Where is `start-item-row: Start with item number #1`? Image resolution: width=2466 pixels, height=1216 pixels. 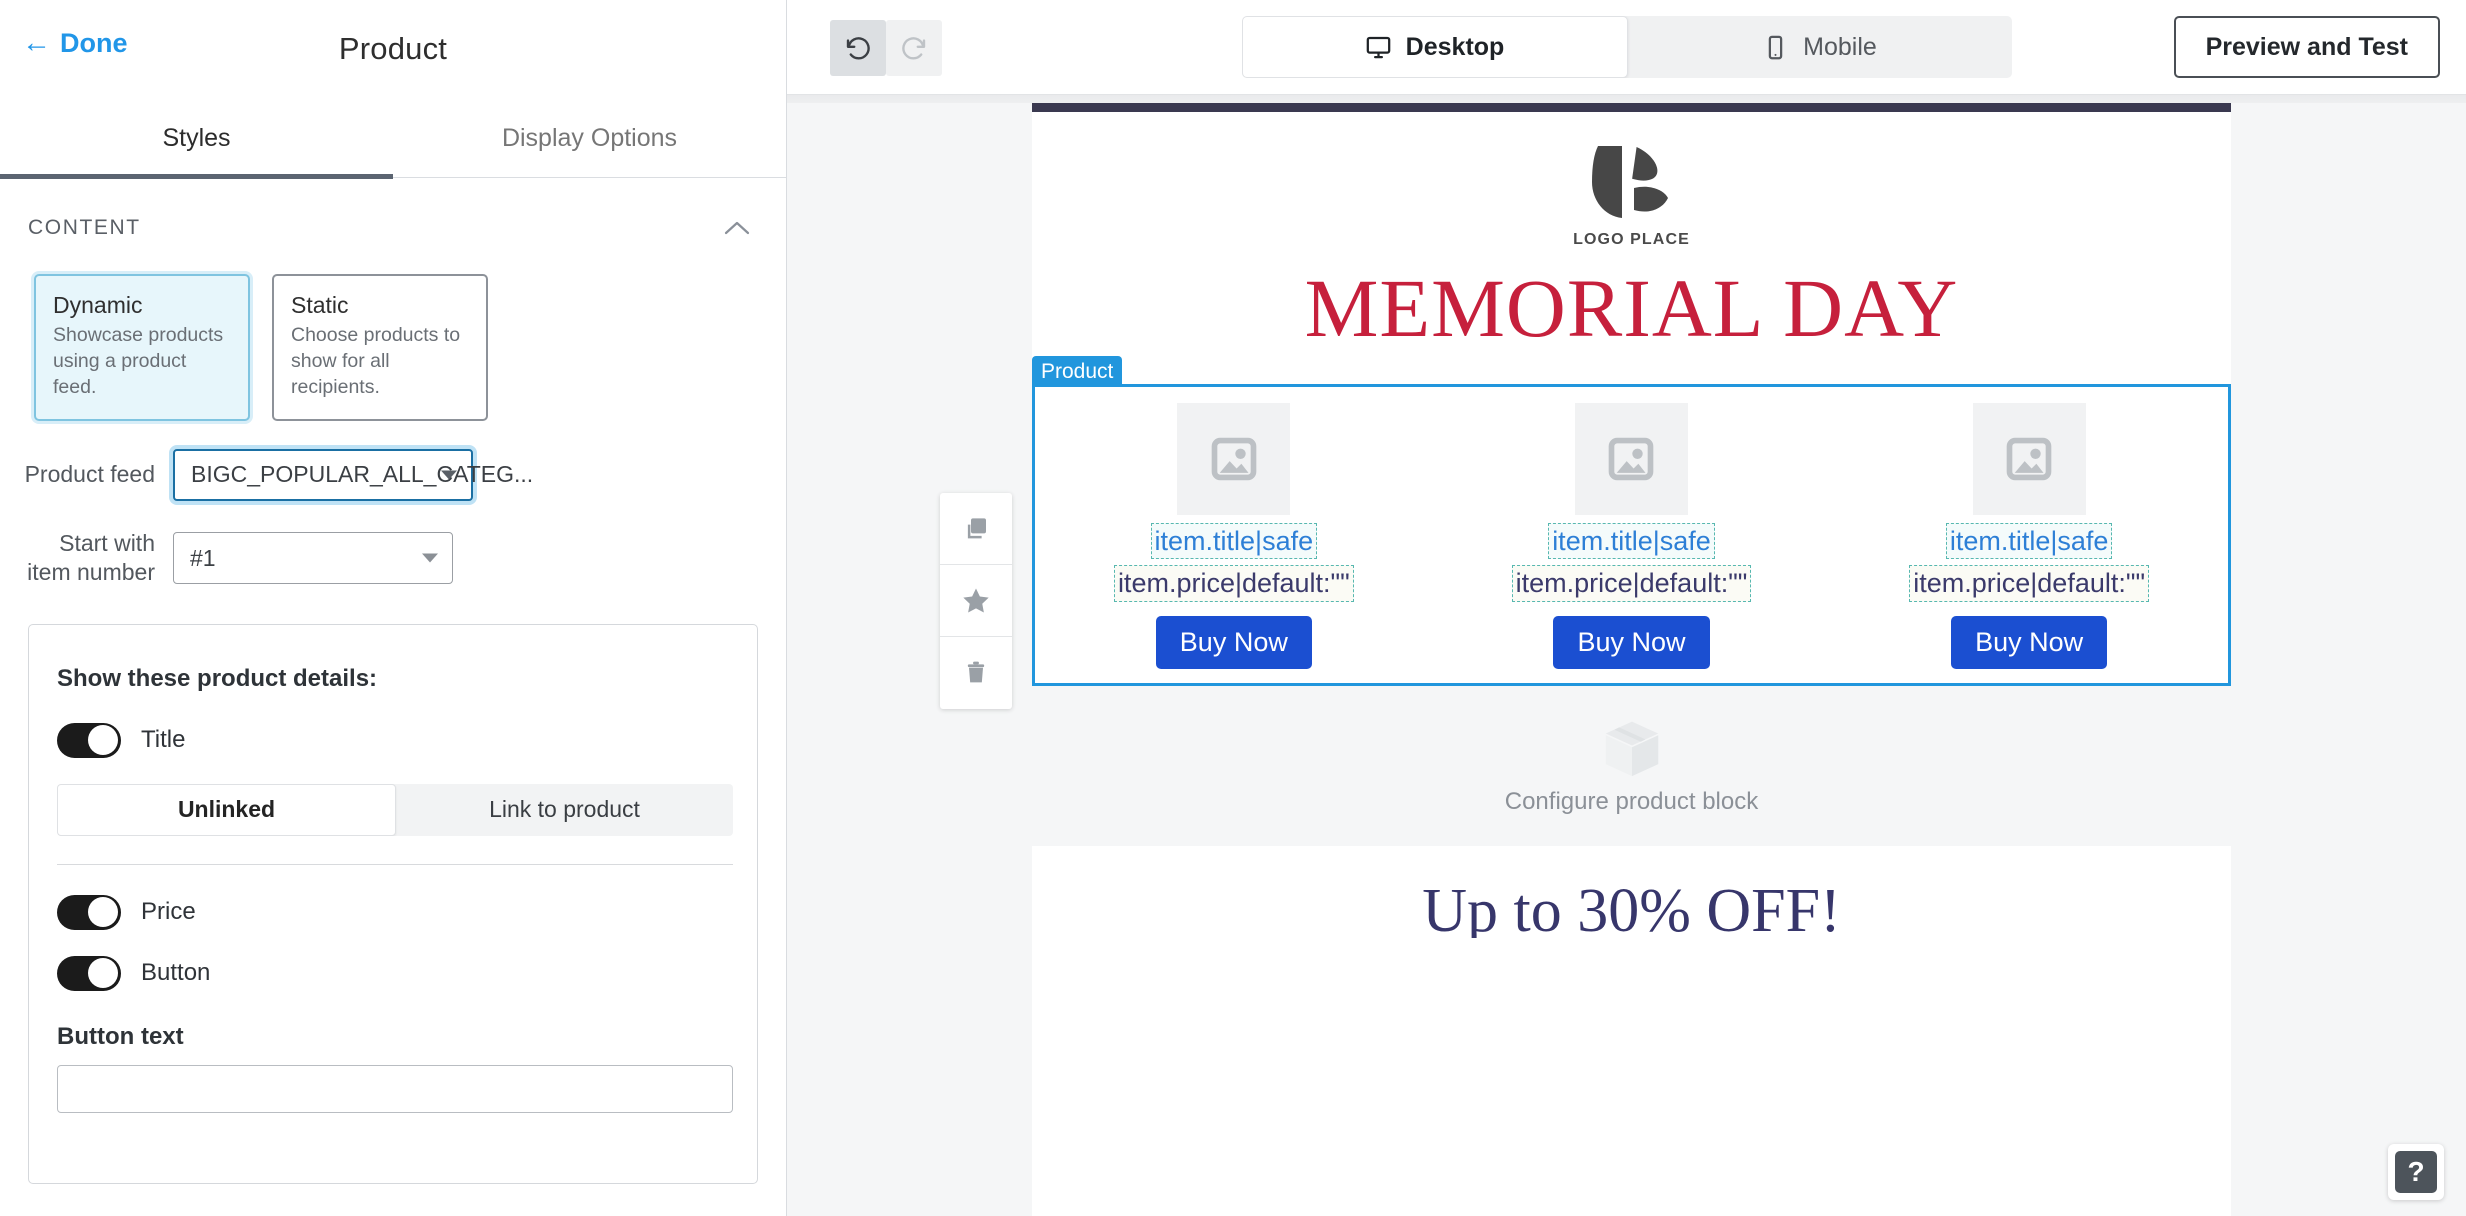 start-item-row: Start with item number #1 is located at coordinates (393, 544).